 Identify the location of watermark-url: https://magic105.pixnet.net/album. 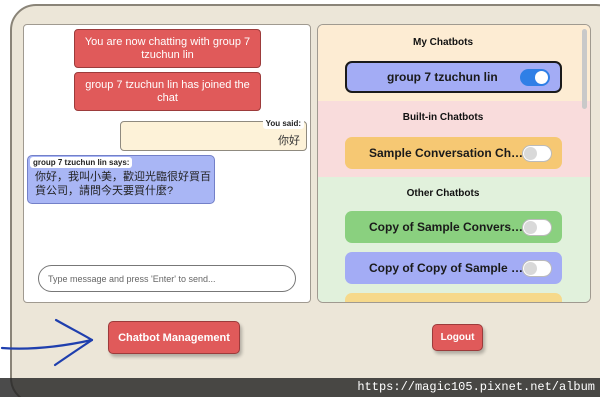
(476, 387).